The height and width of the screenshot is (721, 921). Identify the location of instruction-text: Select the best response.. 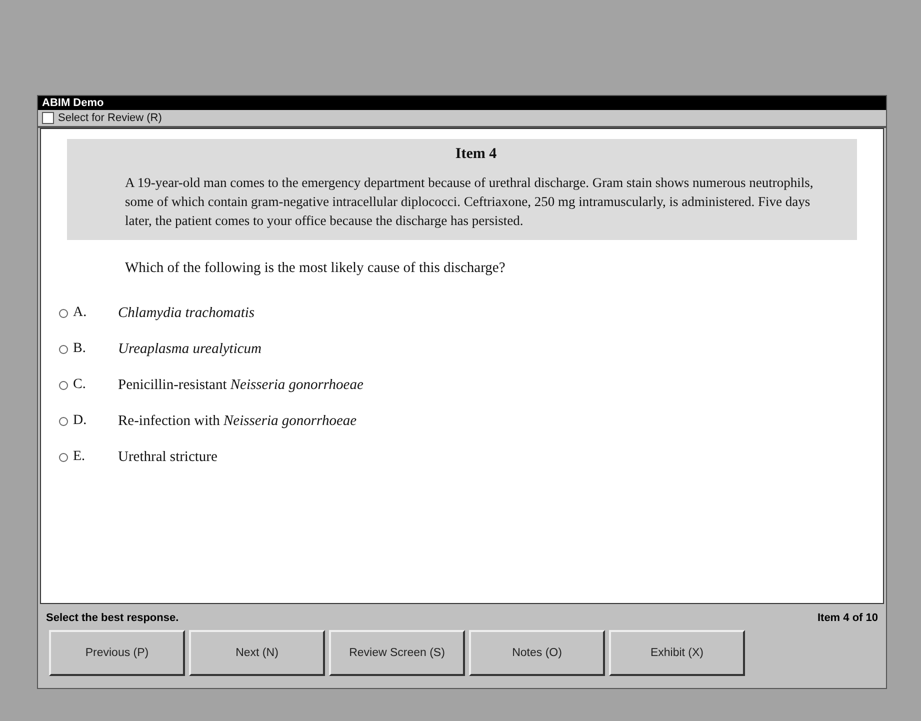
(112, 618).